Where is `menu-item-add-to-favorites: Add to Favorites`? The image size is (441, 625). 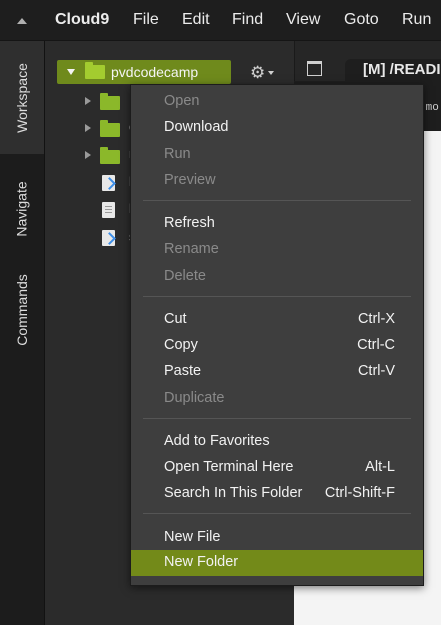 menu-item-add-to-favorites: Add to Favorites is located at coordinates (277, 442).